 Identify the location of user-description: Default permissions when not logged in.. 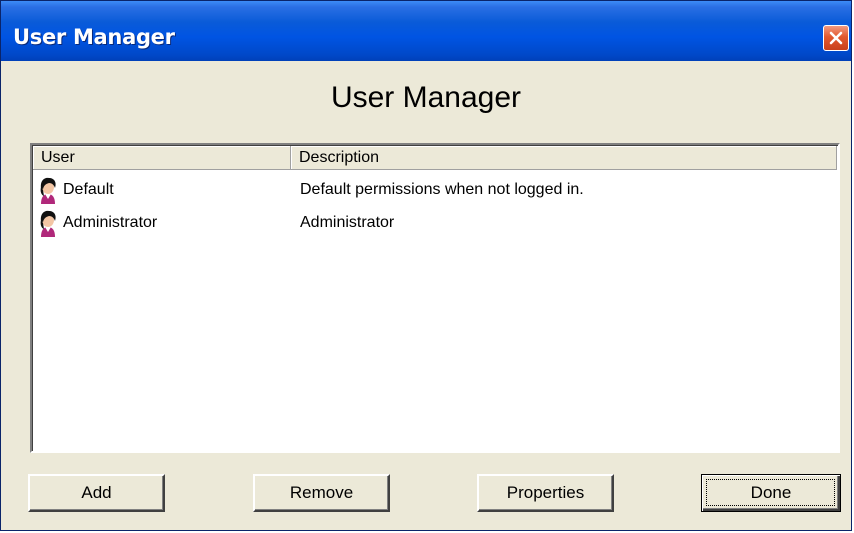
(442, 189).